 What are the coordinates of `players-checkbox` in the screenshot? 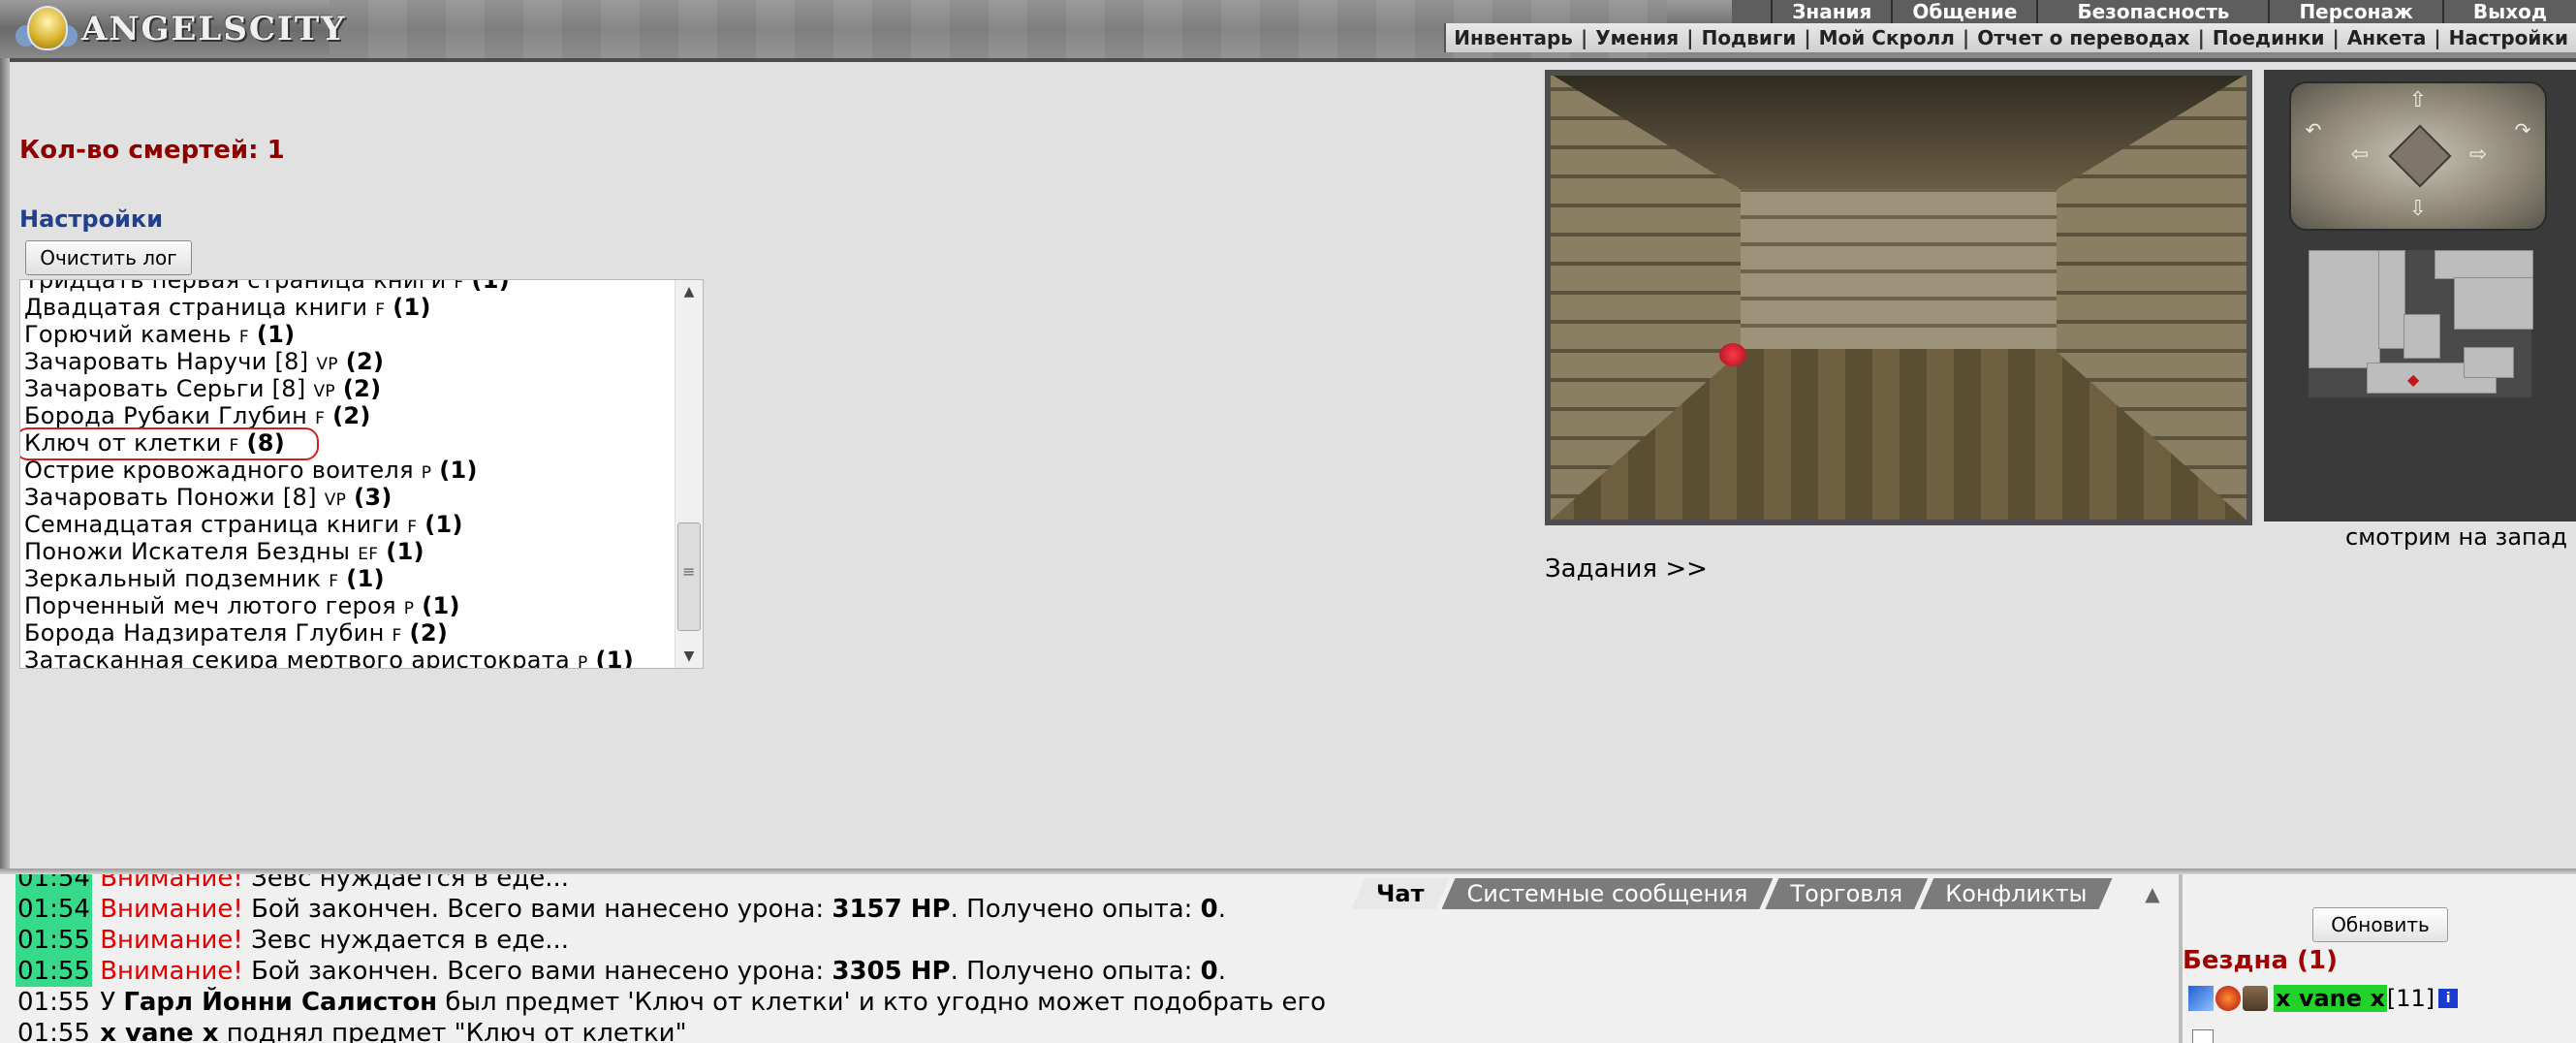 It's located at (2203, 1036).